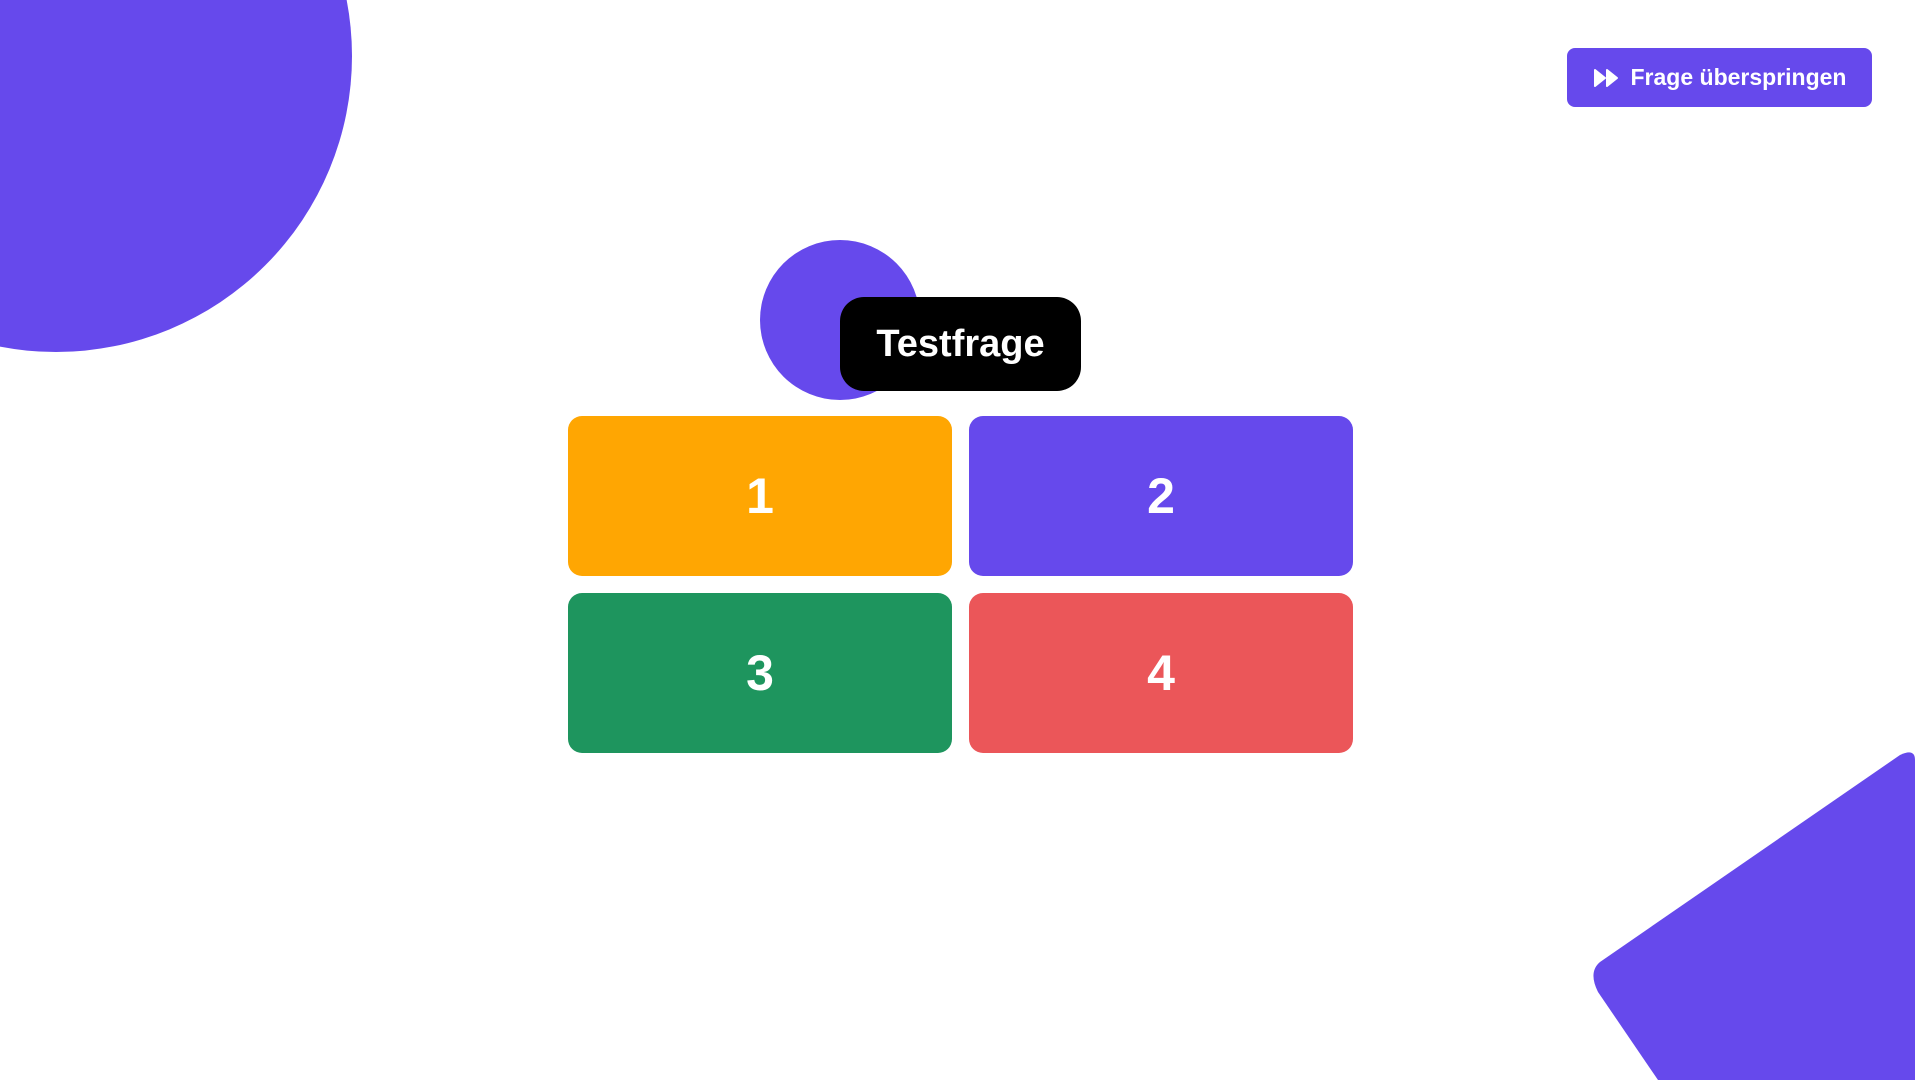  I want to click on fast-forward-icon, so click(1607, 78).